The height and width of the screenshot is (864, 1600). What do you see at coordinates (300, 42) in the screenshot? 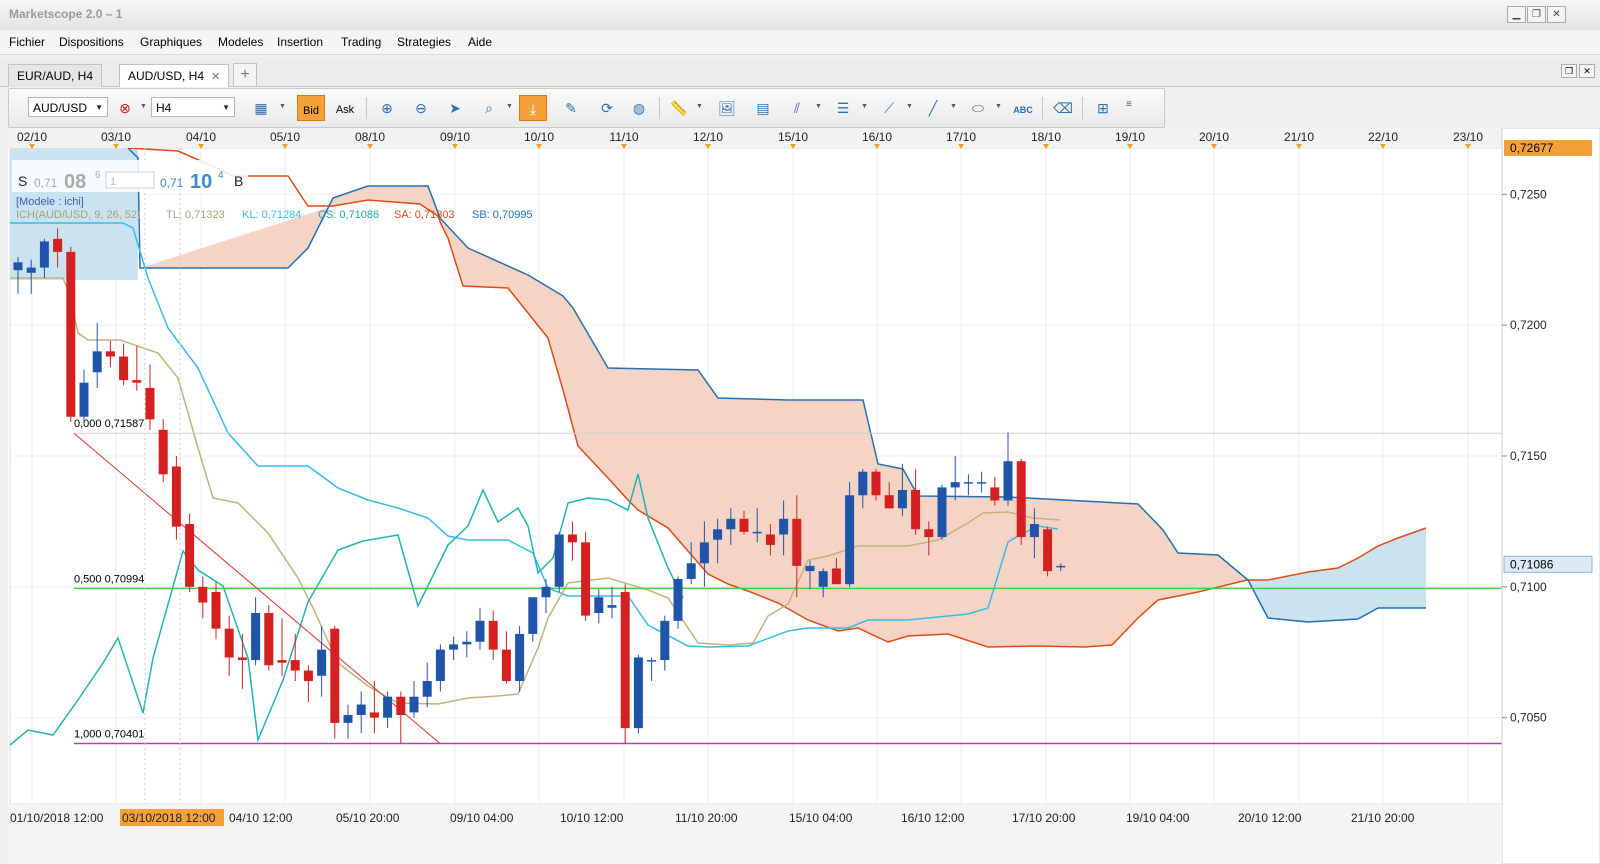
I see `menu-insertion: Insertion` at bounding box center [300, 42].